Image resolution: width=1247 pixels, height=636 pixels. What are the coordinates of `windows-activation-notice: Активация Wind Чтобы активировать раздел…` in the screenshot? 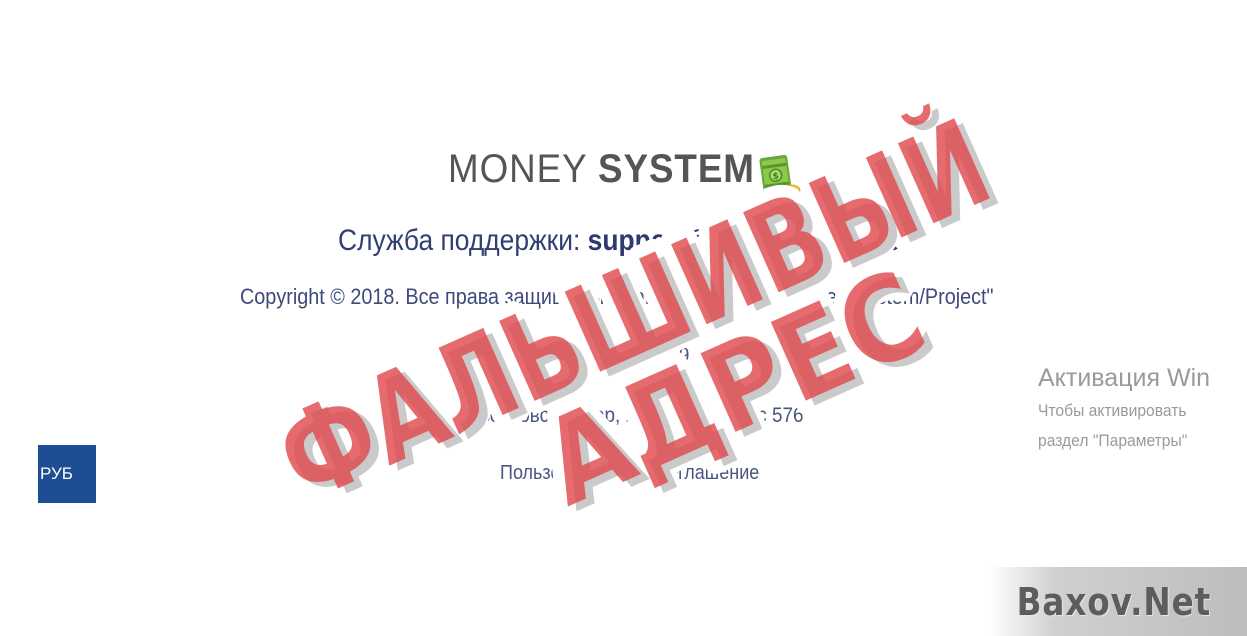 It's located at (1124, 408).